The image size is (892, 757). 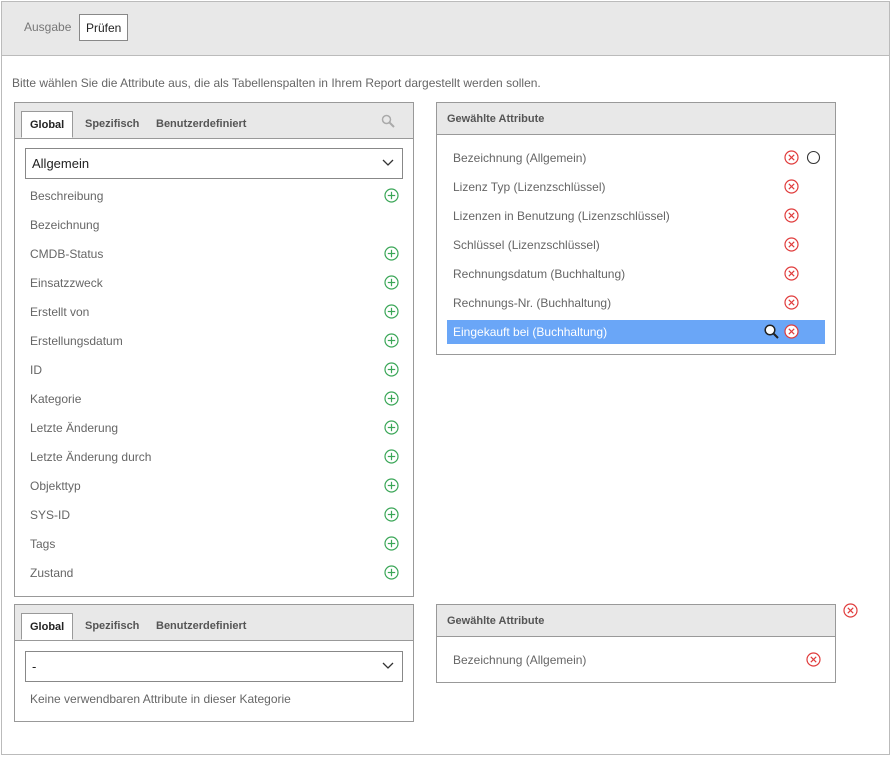 What do you see at coordinates (532, 303) in the screenshot?
I see `selected-attribute-label: Rechnungs-Nr. (Buchhaltung)` at bounding box center [532, 303].